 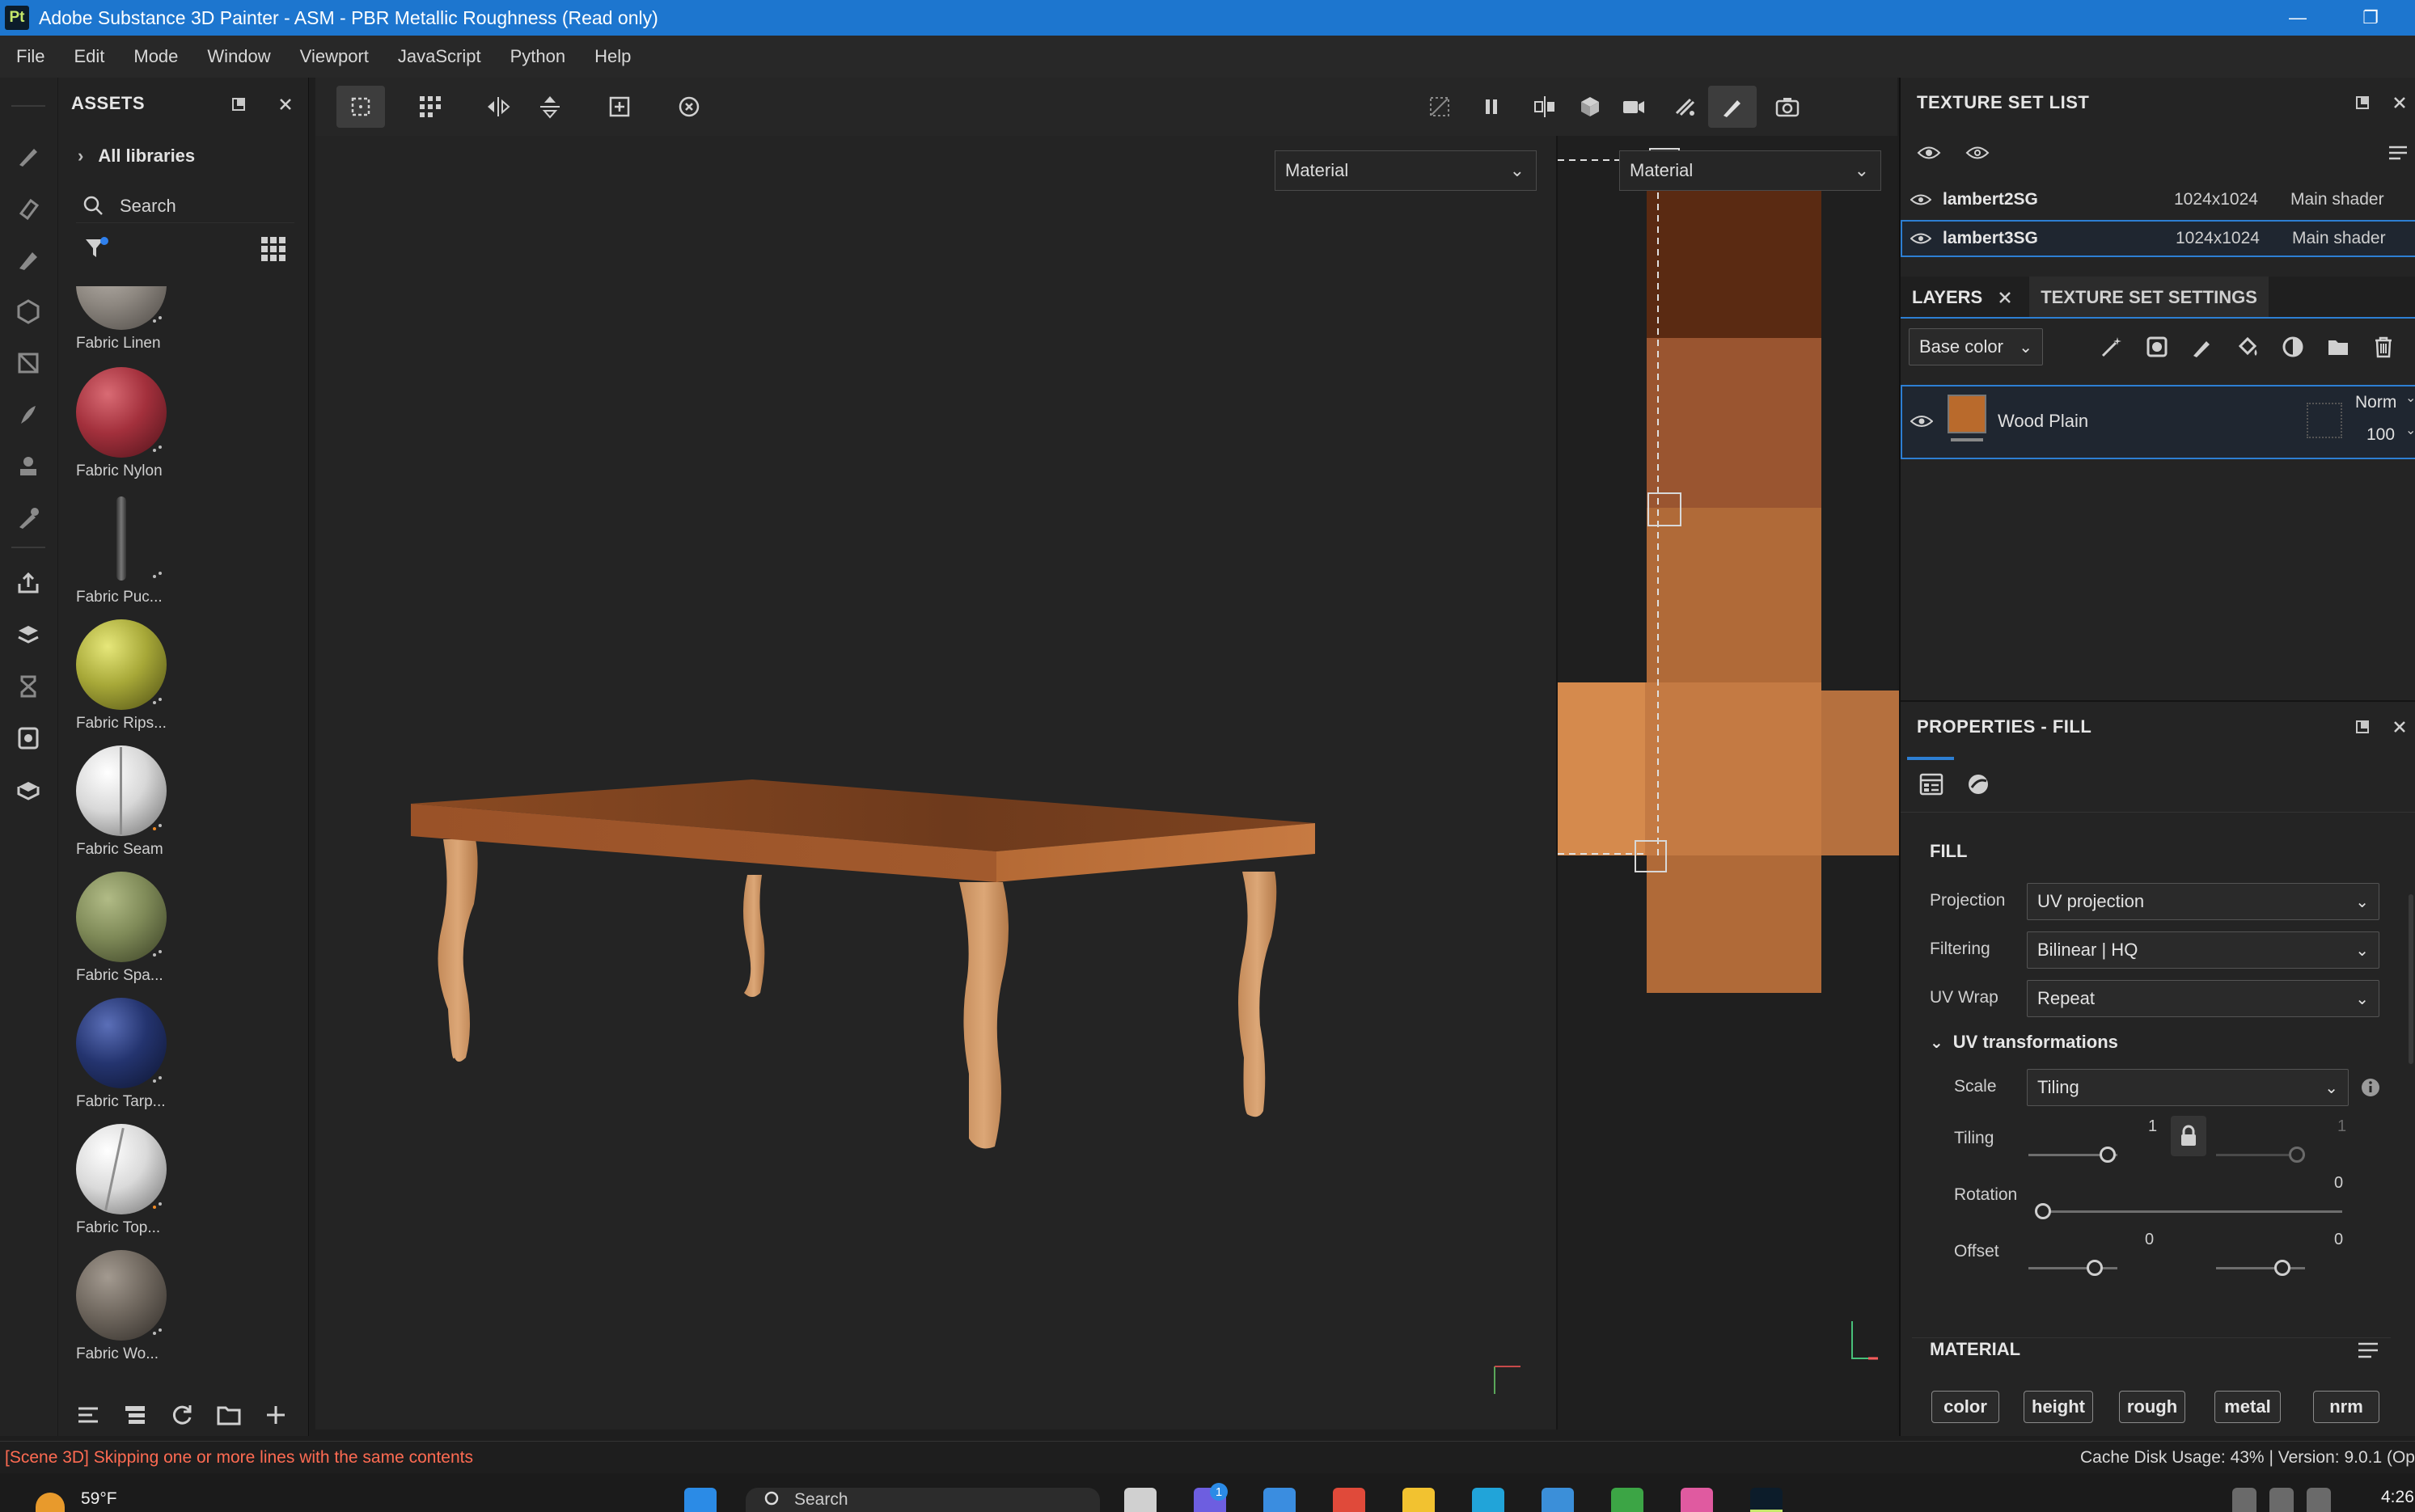 I want to click on all-libraries-item: › All libraries, so click(x=136, y=156).